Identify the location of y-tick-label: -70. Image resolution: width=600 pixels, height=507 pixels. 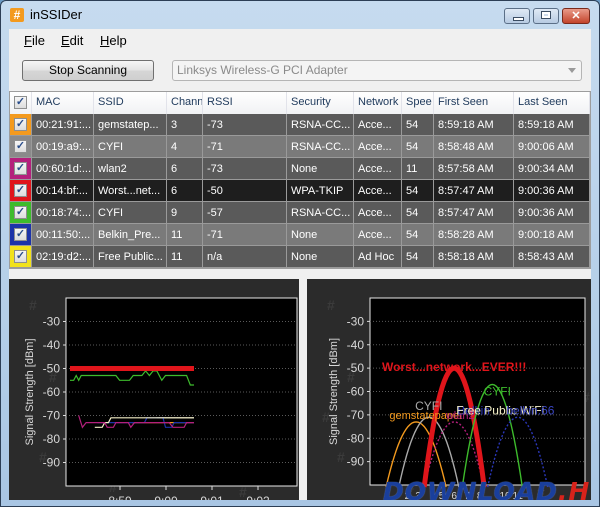
(52, 416).